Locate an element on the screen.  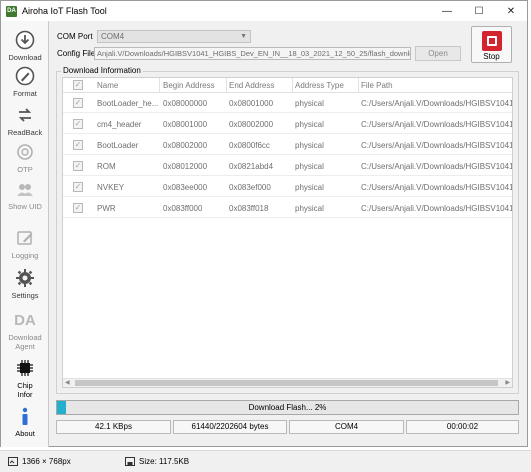
resolution-info: 1366 × 768px is located at coordinates (39, 461).